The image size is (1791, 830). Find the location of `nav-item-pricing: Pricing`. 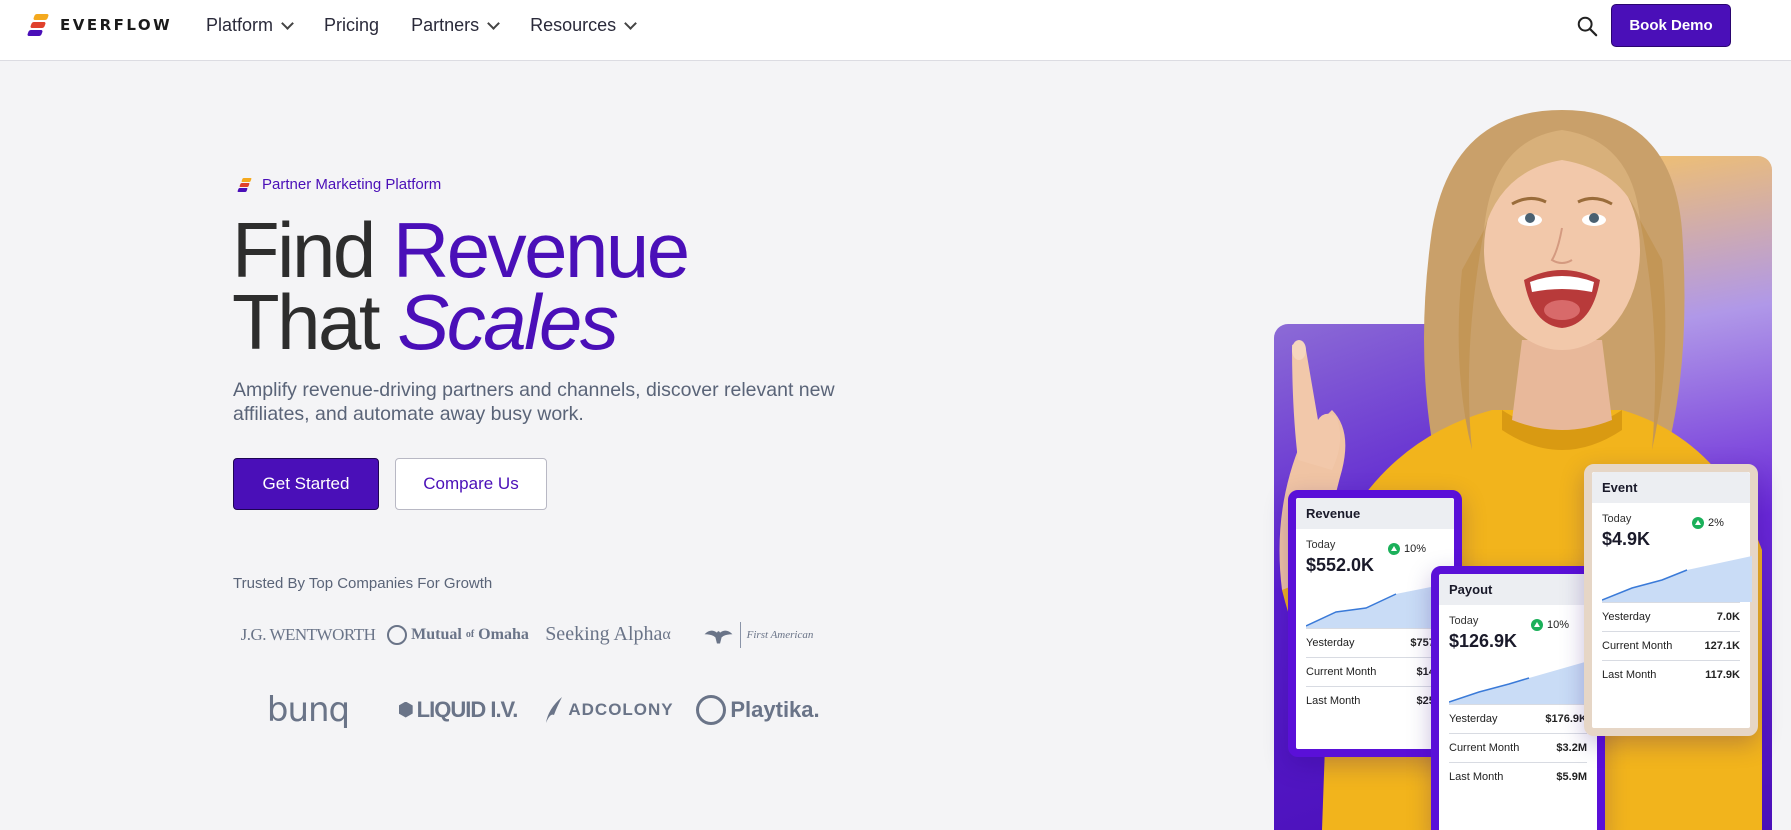

nav-item-pricing: Pricing is located at coordinates (351, 25).